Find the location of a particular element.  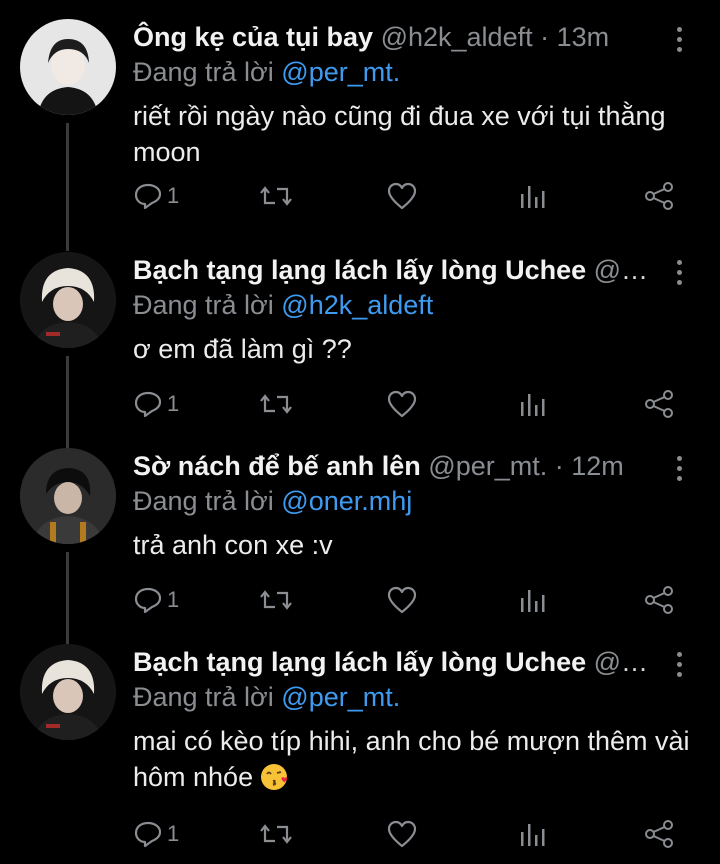

display-name: Sờ nách để bế anh lên is located at coordinates (277, 466).